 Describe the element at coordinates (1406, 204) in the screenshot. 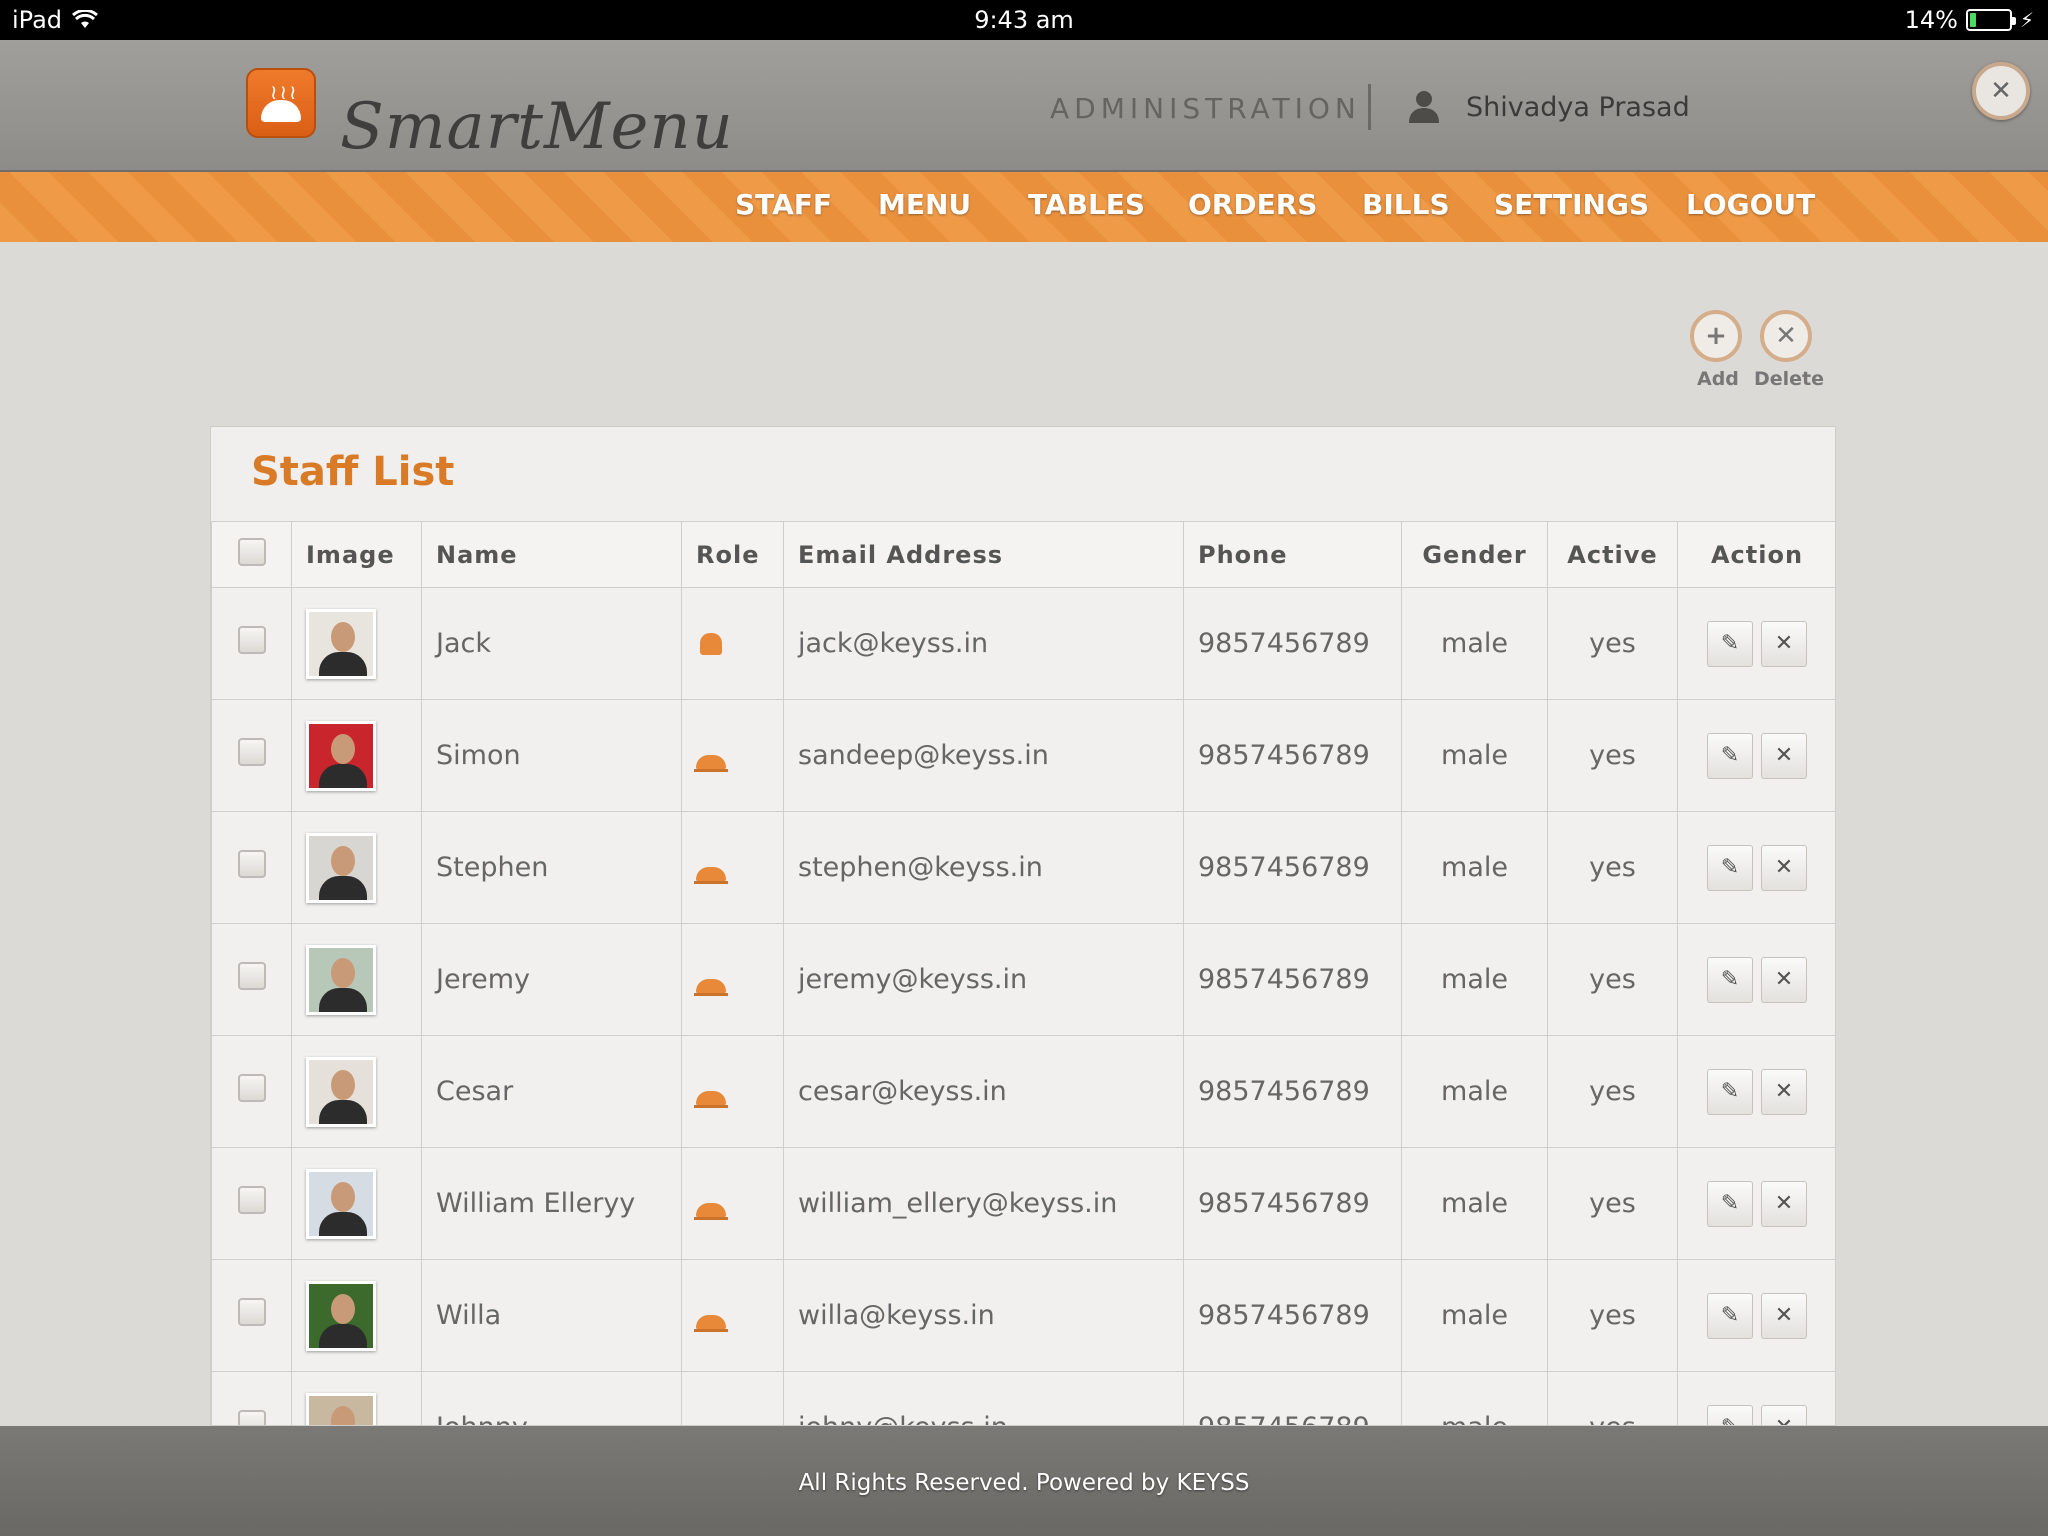

I see `nav-bills: BILLS` at that location.